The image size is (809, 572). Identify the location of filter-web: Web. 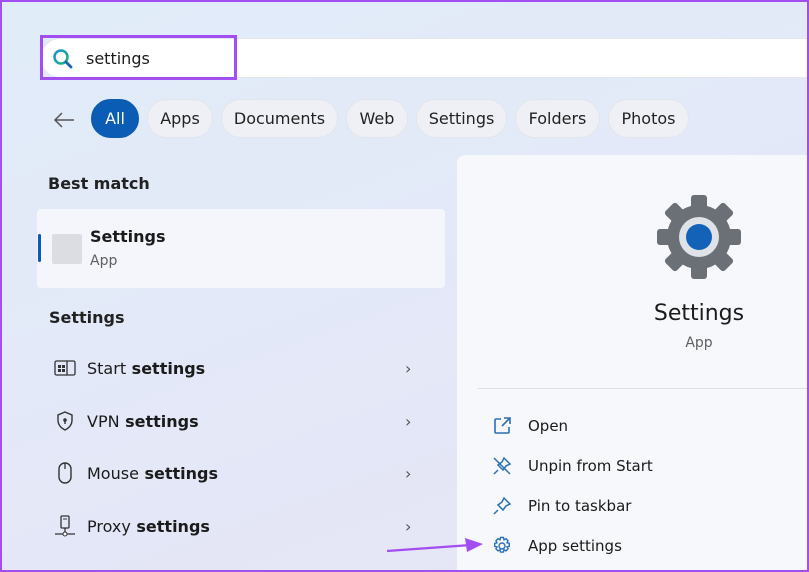
(377, 118).